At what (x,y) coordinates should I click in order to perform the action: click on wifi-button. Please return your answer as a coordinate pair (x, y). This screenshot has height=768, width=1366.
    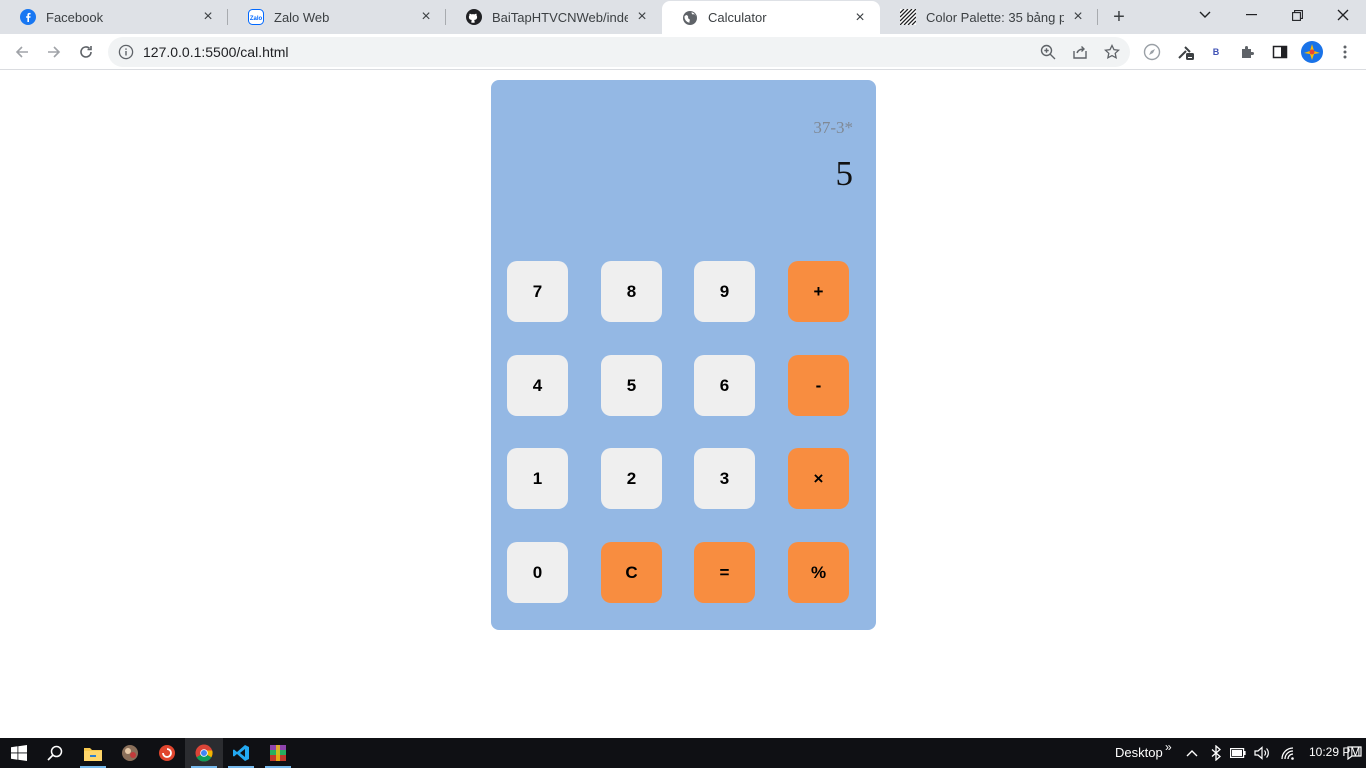
    Looking at the image, I should click on (1288, 753).